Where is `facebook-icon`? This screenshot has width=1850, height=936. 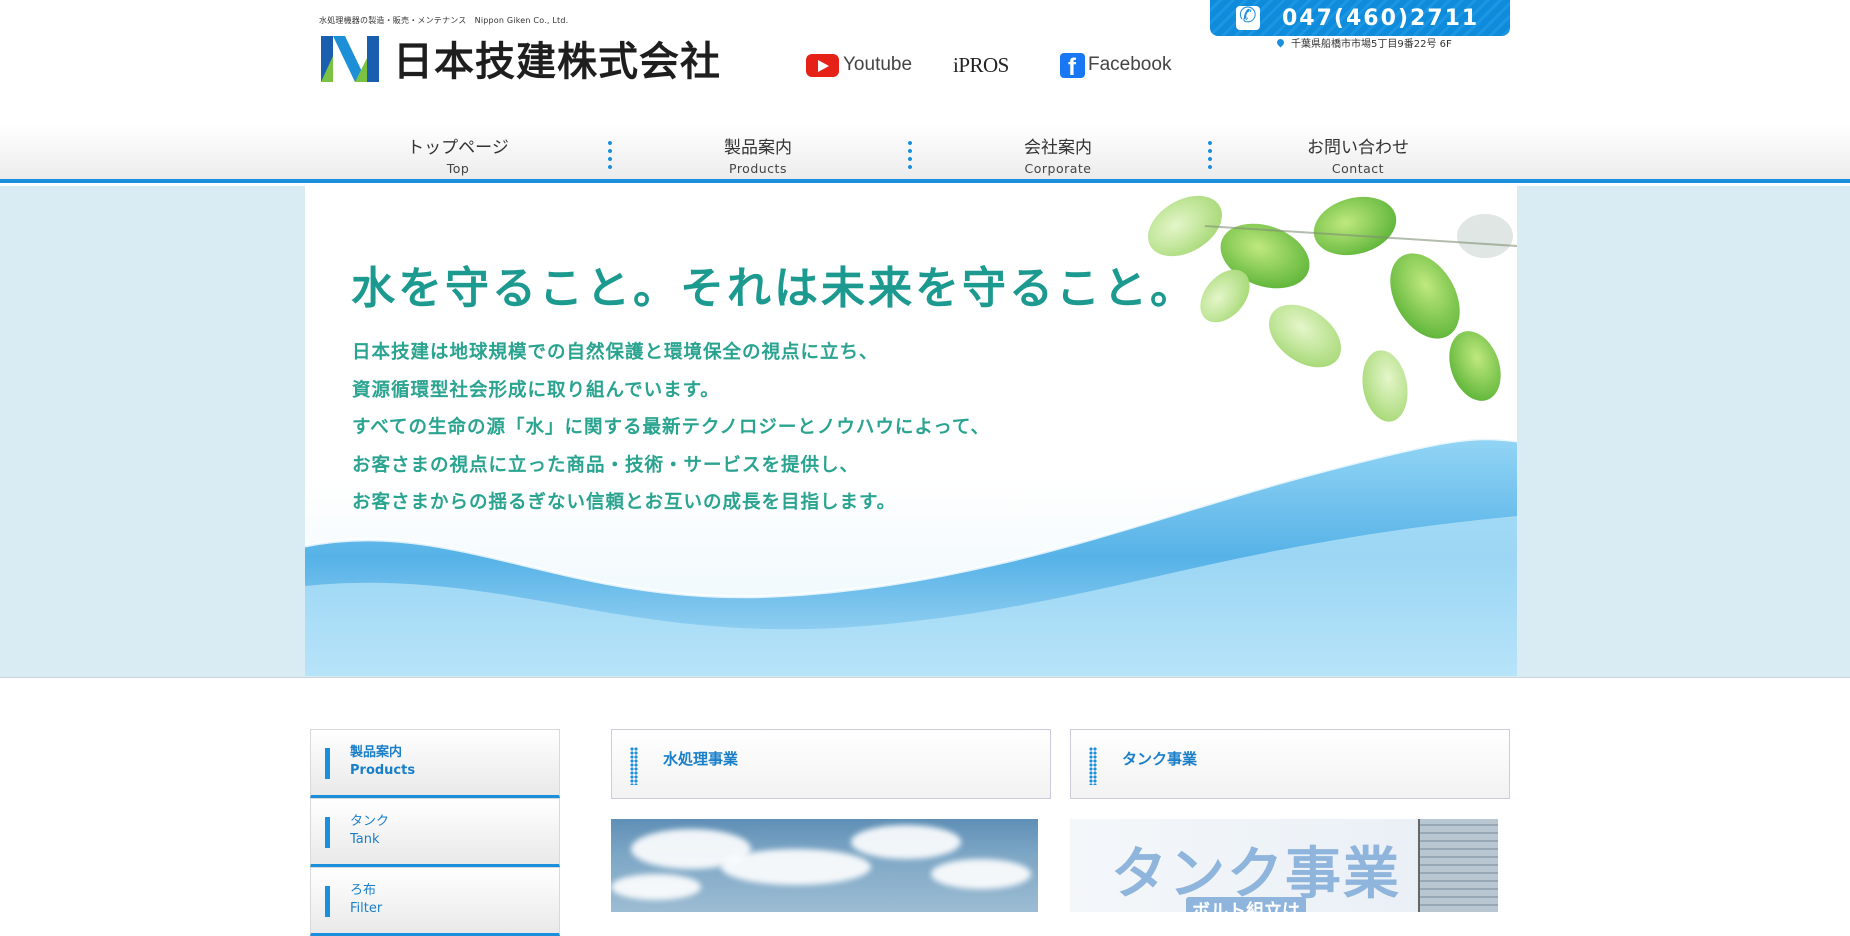
facebook-icon is located at coordinates (1072, 65).